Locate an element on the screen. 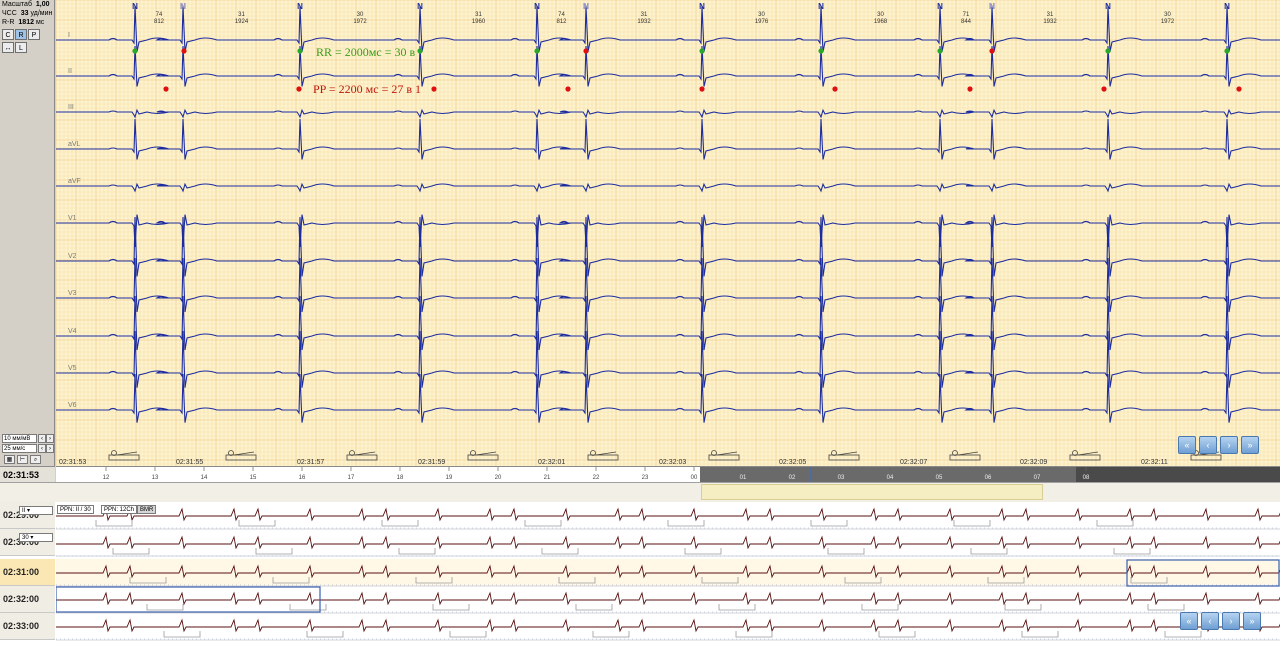  bmr-button: BMR is located at coordinates (147, 509).